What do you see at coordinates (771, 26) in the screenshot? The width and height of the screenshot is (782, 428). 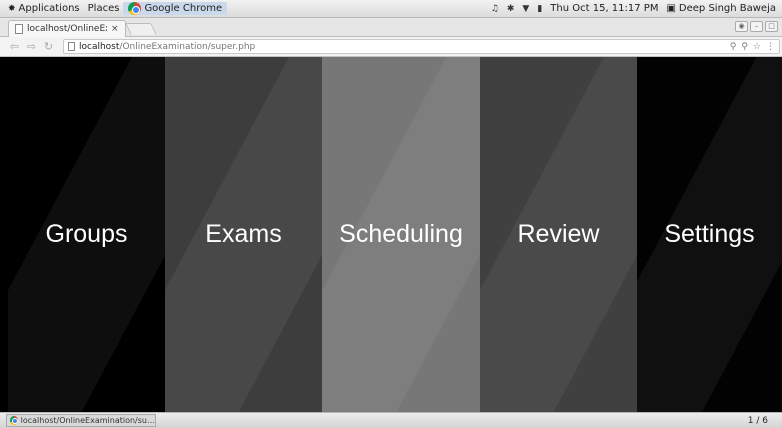 I see `maximize-icon: □` at bounding box center [771, 26].